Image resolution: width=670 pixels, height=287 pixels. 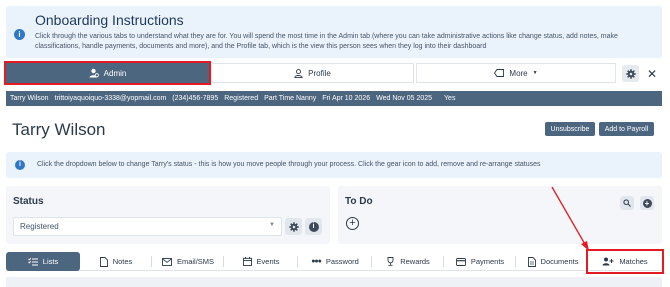 I want to click on tab-password: ●●● Password, so click(x=335, y=261).